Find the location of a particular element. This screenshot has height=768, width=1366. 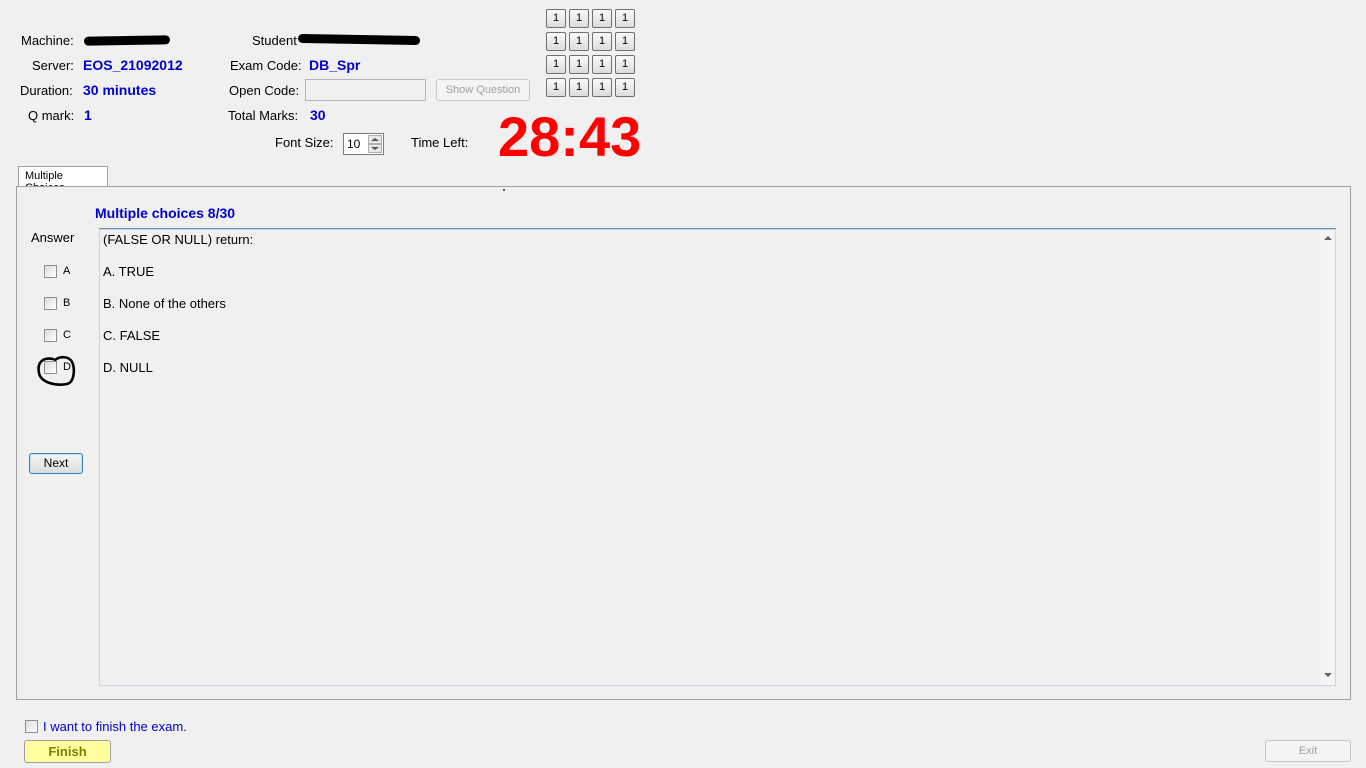

duration-label: Duration: is located at coordinates (46, 90).